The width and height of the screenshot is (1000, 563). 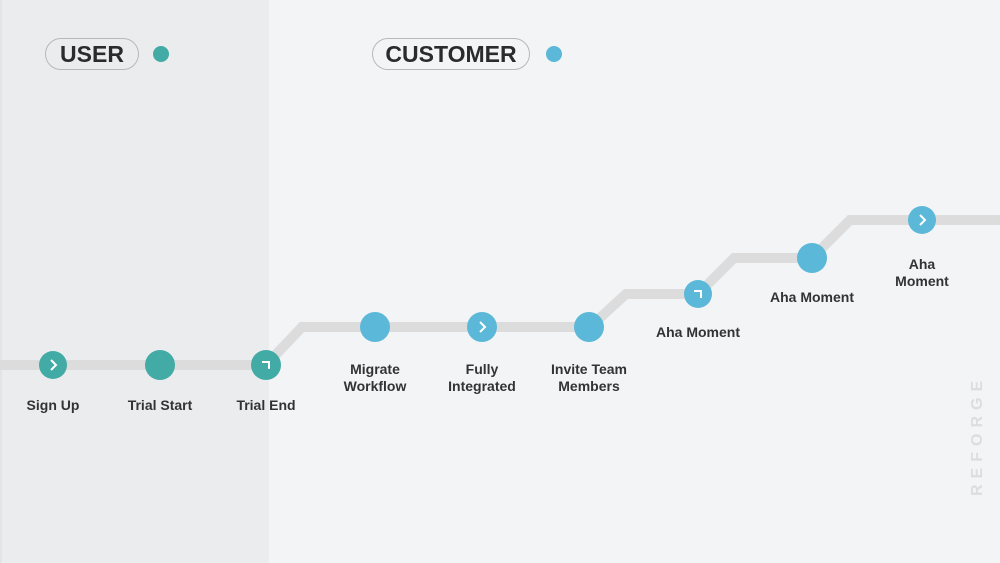 I want to click on node-label: Invite Team Members, so click(x=589, y=377).